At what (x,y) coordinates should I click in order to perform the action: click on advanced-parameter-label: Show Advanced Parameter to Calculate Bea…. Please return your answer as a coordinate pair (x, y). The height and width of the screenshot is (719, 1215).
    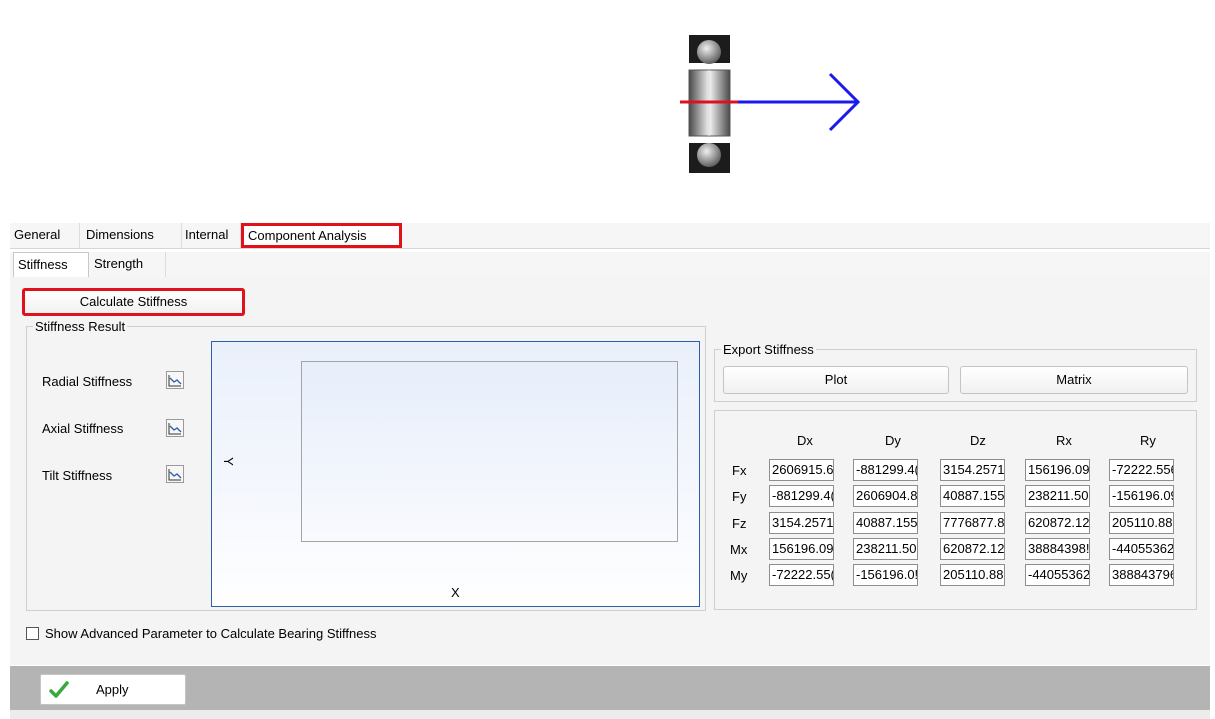
    Looking at the image, I should click on (211, 633).